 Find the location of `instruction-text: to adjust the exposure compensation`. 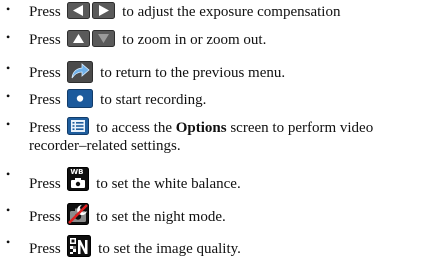

instruction-text: to adjust the exposure compensation is located at coordinates (231, 12).